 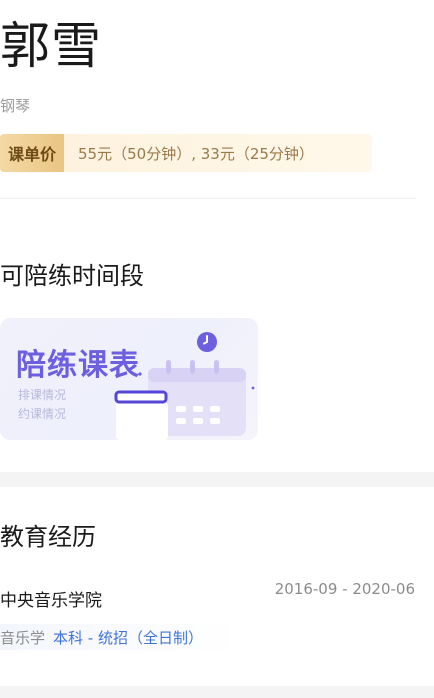 I want to click on price-row: 课单价 55元（50分钟）, 33元（25分钟）, so click(x=186, y=153).